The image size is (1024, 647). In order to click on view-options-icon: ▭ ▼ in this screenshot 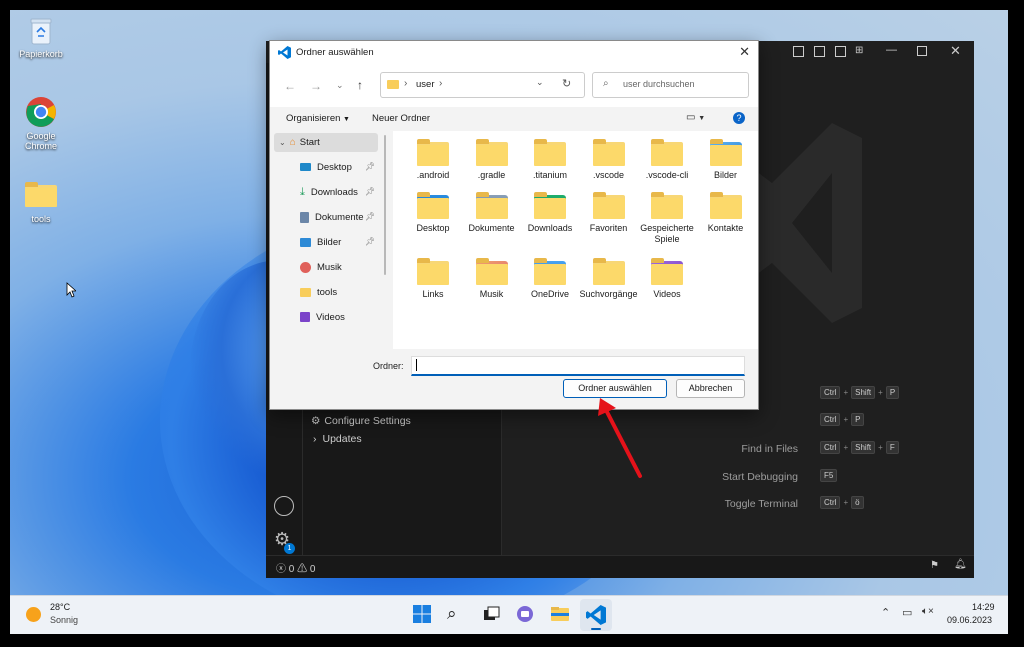, I will do `click(695, 117)`.